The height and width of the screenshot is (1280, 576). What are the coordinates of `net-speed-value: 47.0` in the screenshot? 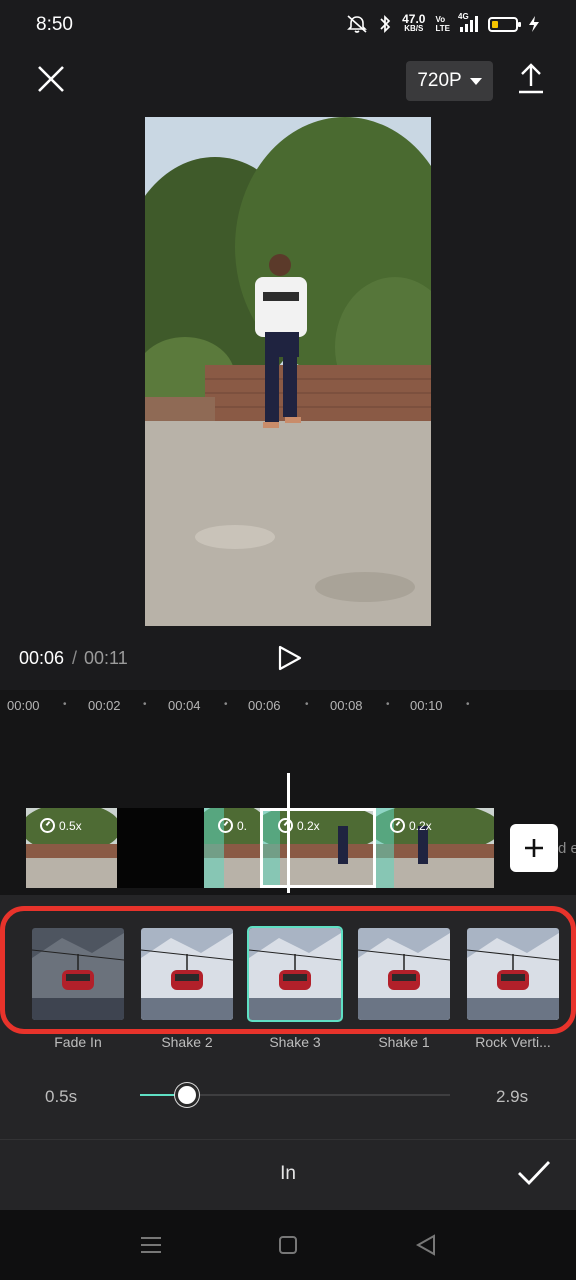 It's located at (414, 19).